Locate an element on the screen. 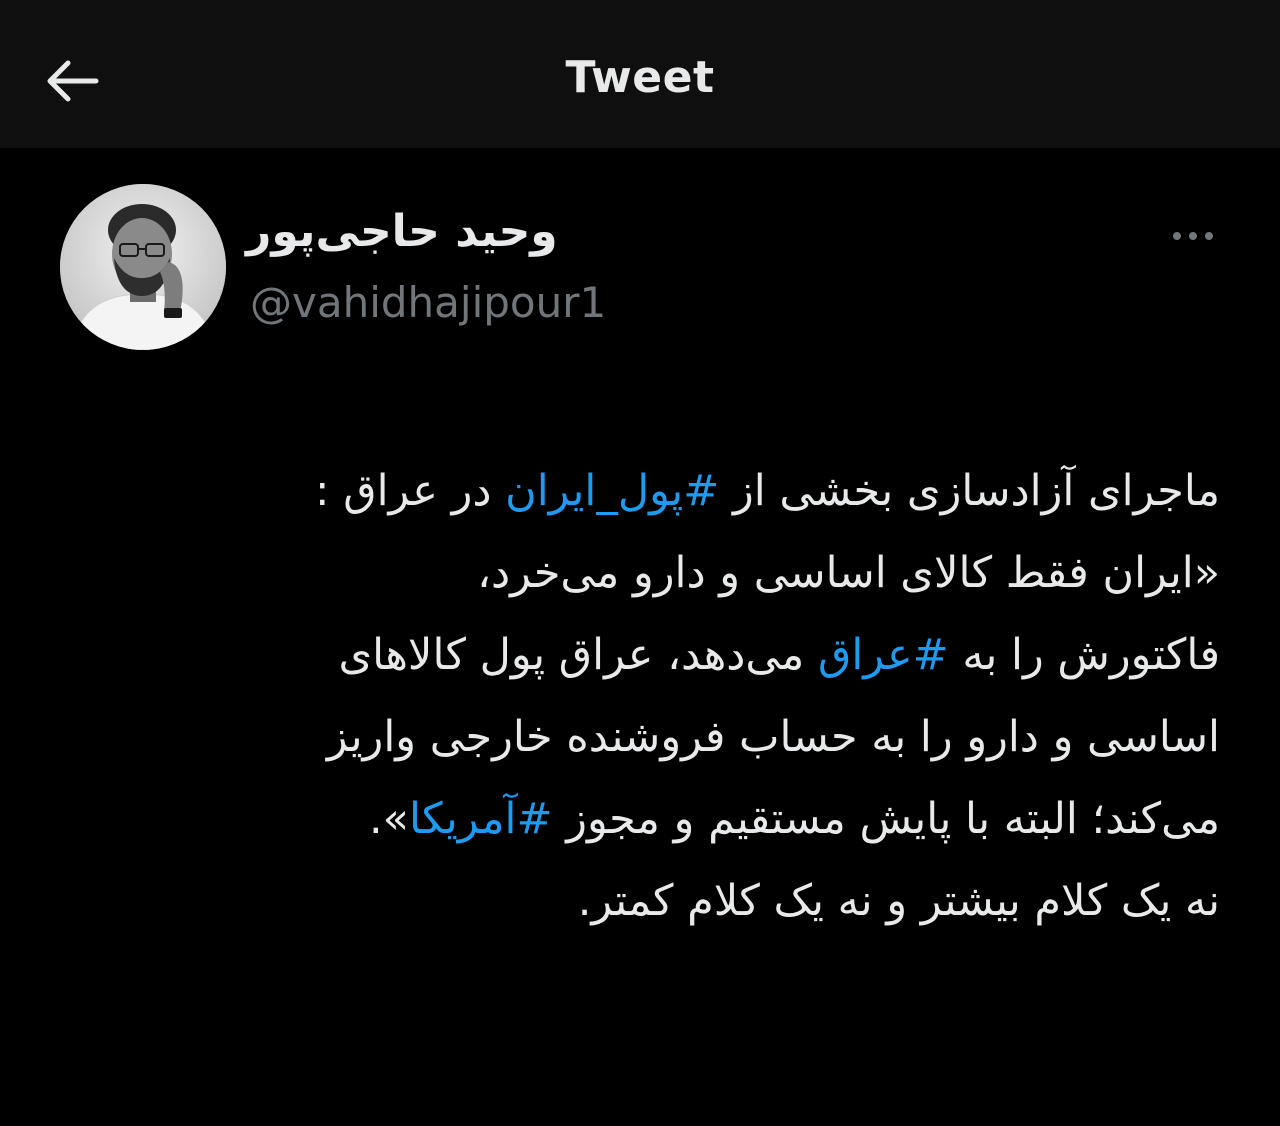 Image resolution: width=1280 pixels, height=1126 pixels. author-handle: @vahidhajipour1 is located at coordinates (428, 302).